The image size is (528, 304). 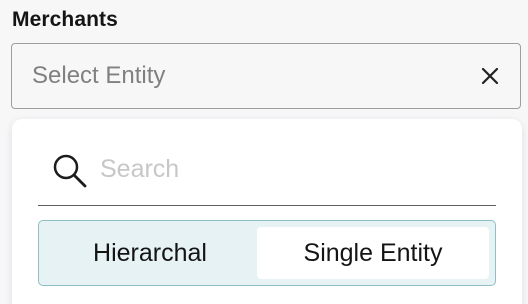 I want to click on clear-button, so click(x=490, y=76).